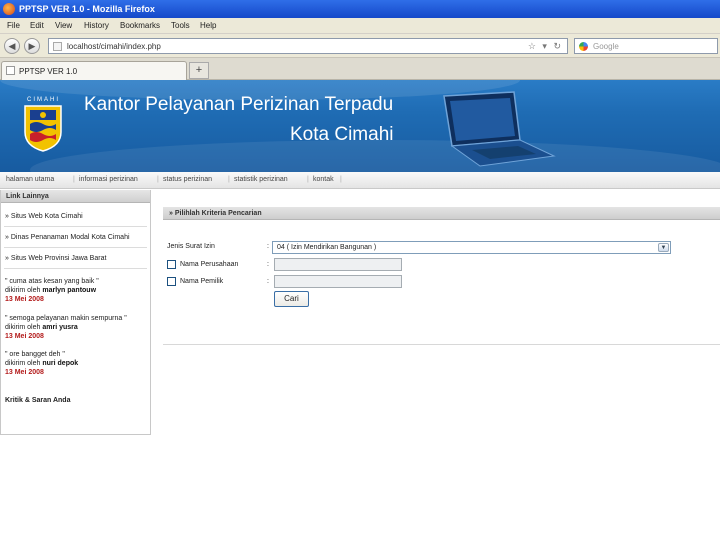 Image resolution: width=720 pixels, height=540 pixels. I want to click on tab-bar: PPTSP VER 1.0 +, so click(360, 69).